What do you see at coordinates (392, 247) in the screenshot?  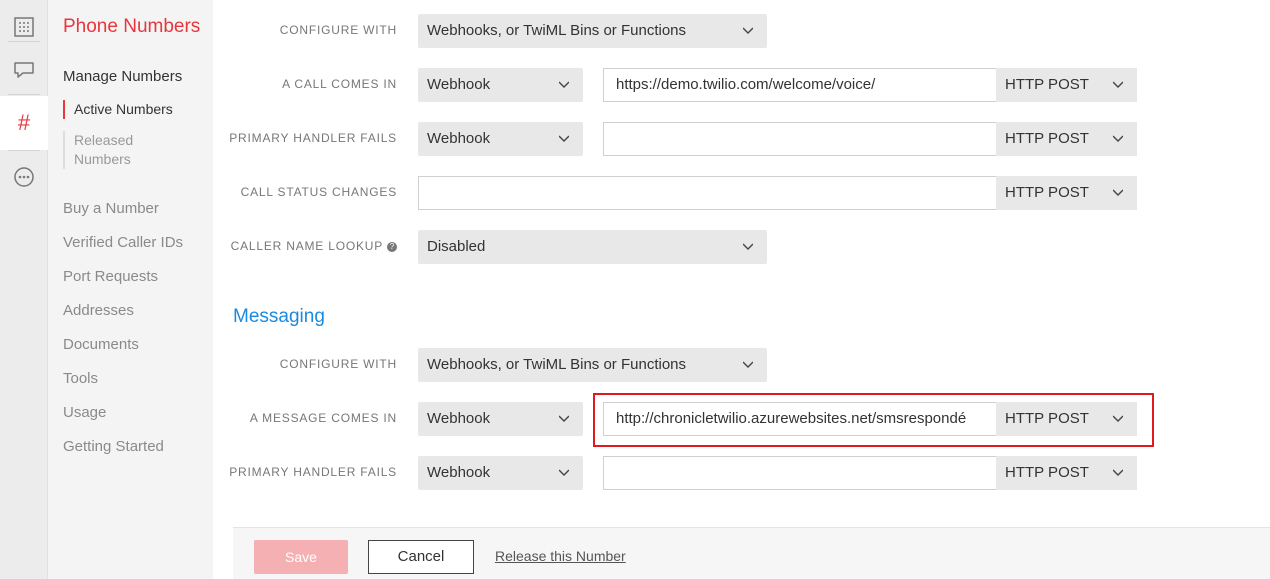 I see `help-icon: ?` at bounding box center [392, 247].